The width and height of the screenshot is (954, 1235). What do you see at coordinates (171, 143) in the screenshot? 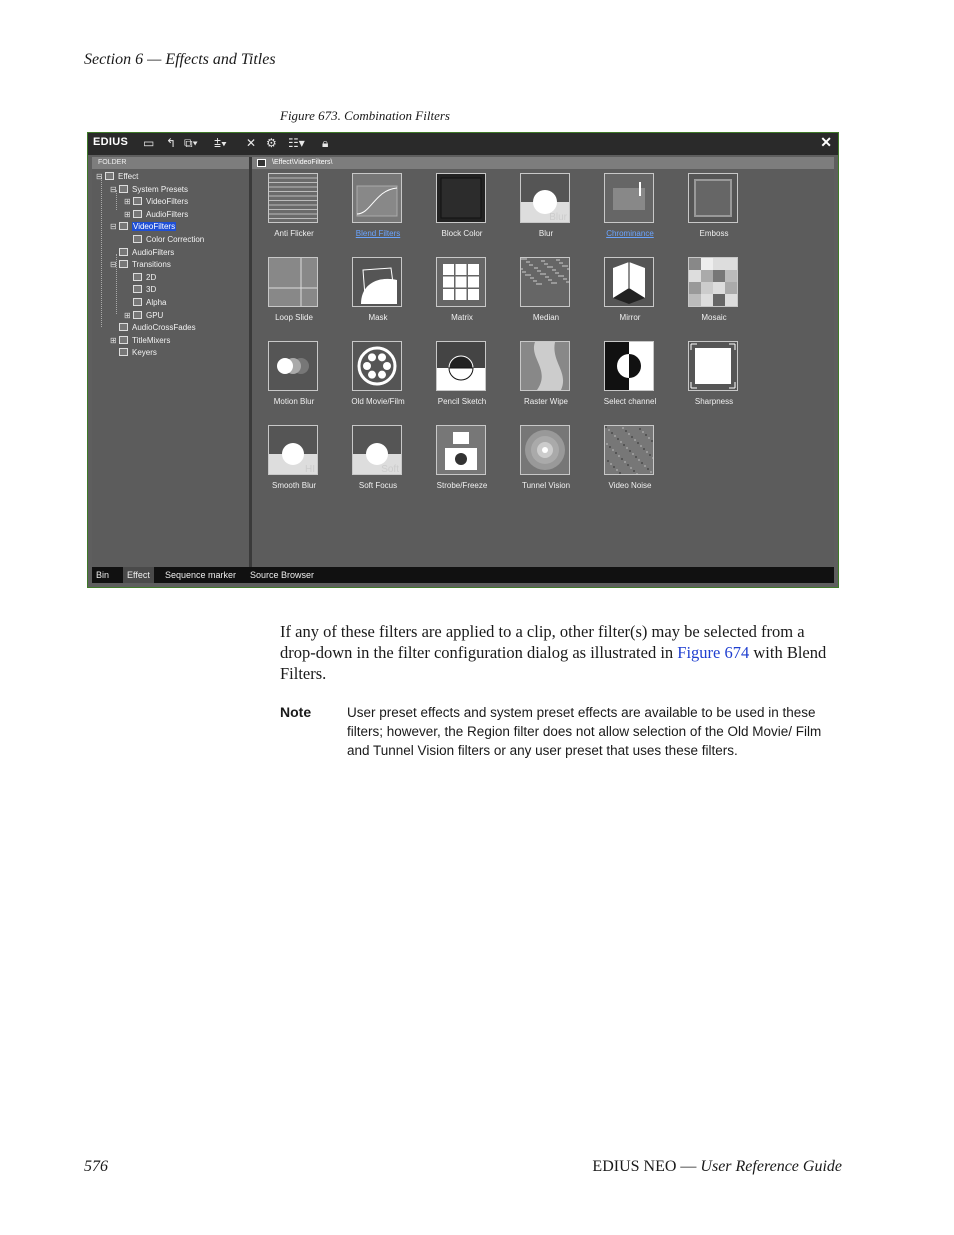
I see `up-folder-icon: ↰` at bounding box center [171, 143].